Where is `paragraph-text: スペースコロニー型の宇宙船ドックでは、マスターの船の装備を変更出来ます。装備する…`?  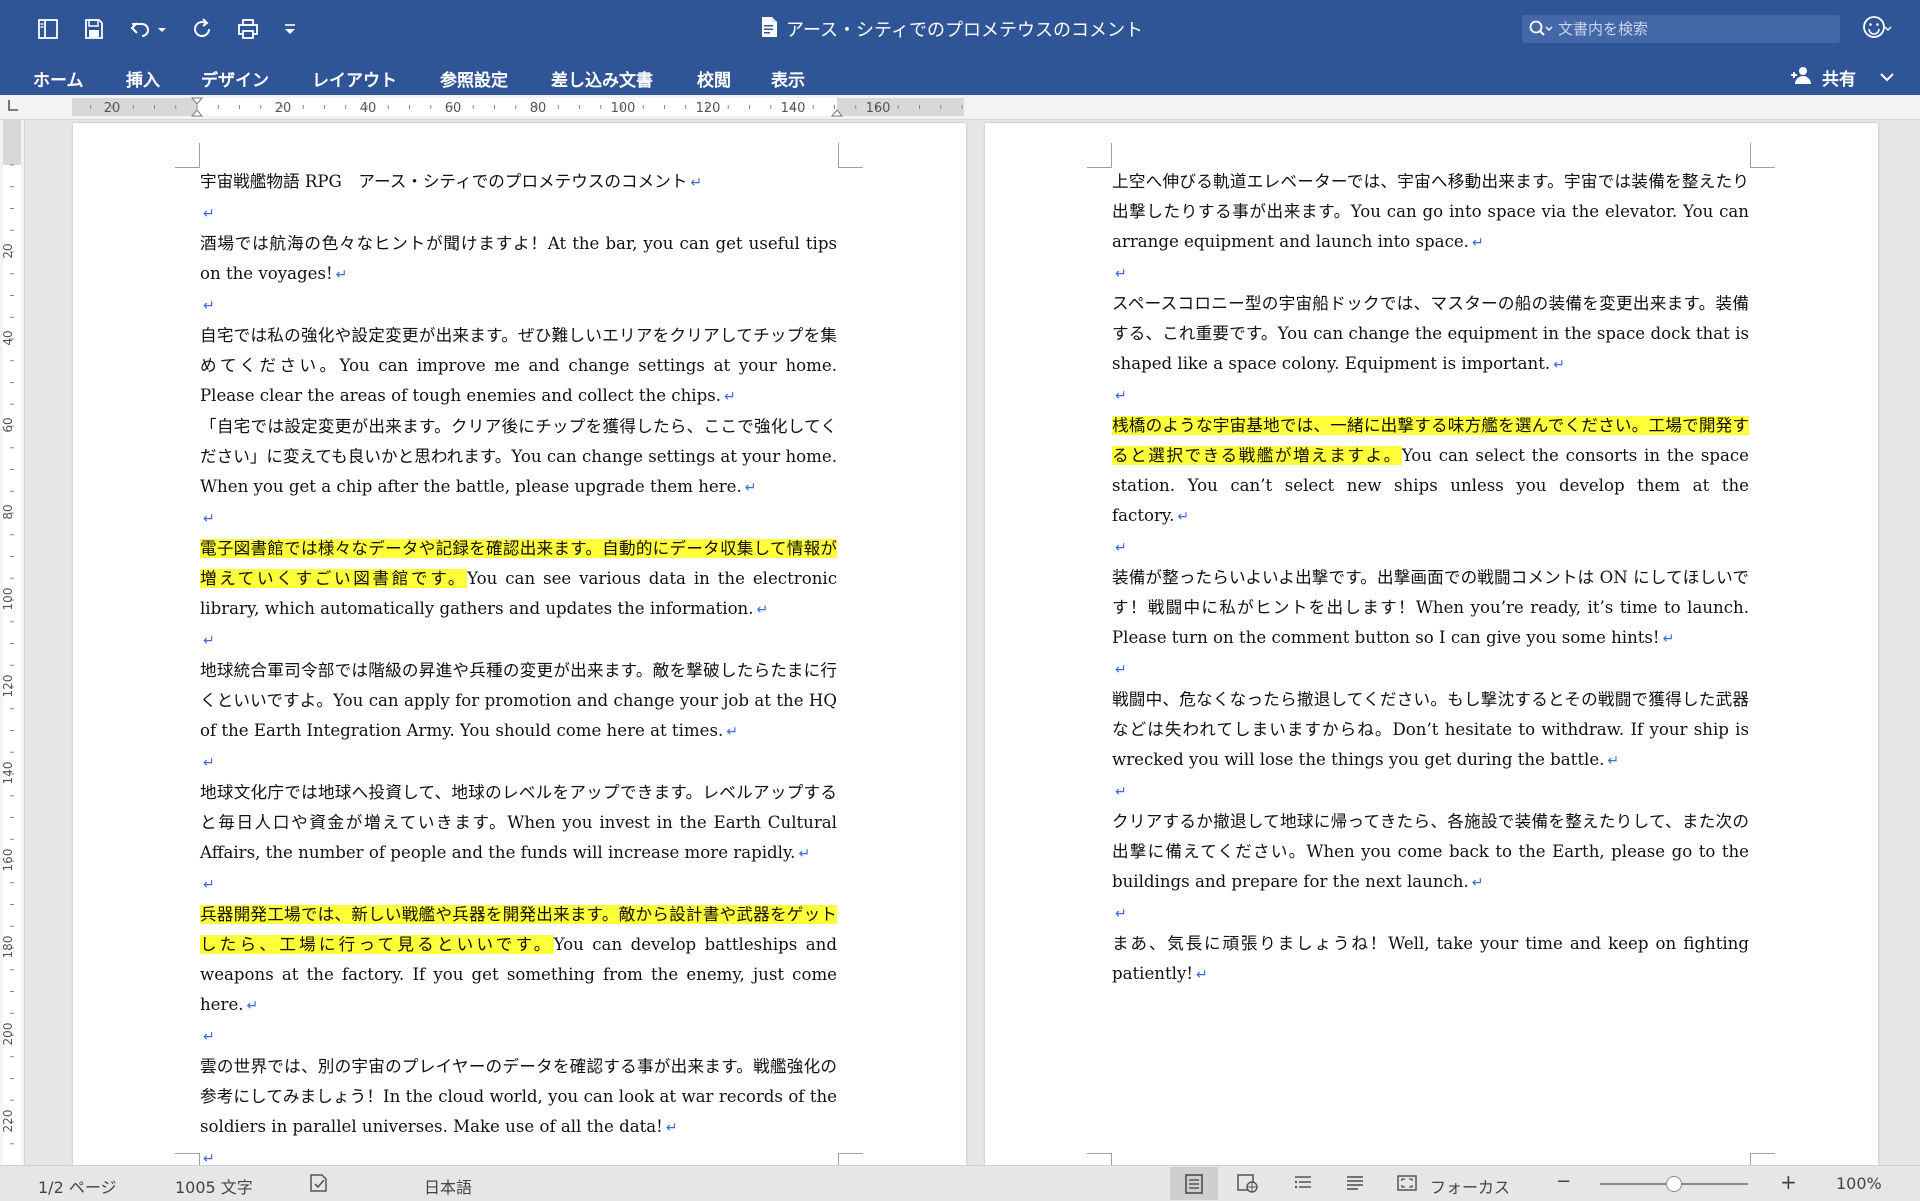
paragraph-text: スペースコロニー型の宇宙船ドックでは、マスターの船の装備を変更出来ます。装備する… is located at coordinates (1430, 333).